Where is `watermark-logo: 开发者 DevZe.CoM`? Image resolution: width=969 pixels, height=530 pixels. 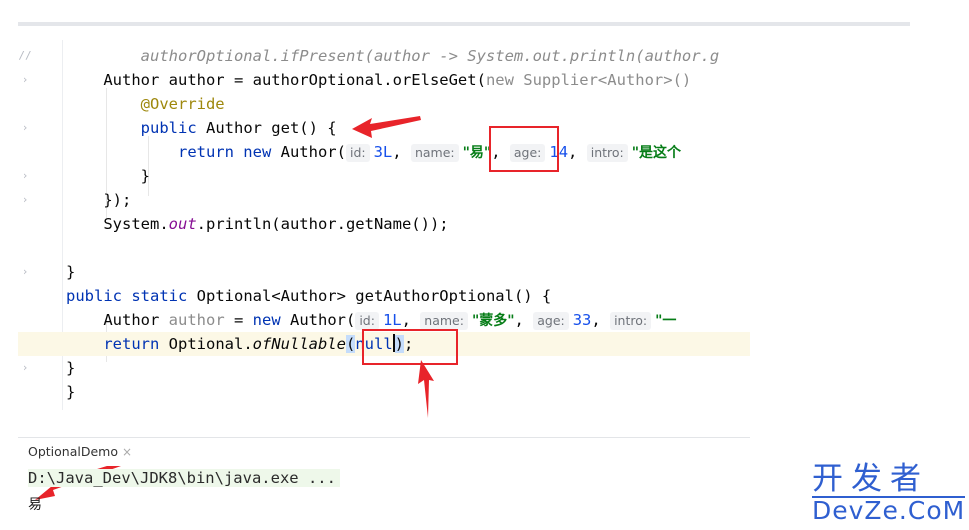 watermark-logo: 开发者 DevZe.CoM is located at coordinates (889, 493).